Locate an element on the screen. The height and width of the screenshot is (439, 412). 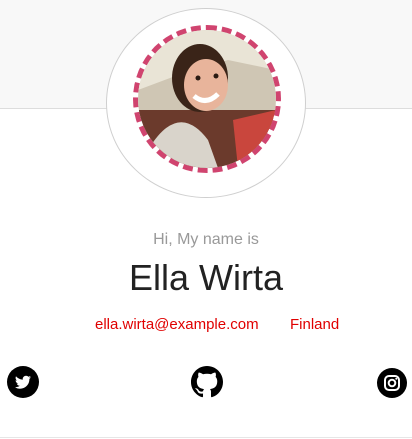
country-link: Finland is located at coordinates (314, 324).